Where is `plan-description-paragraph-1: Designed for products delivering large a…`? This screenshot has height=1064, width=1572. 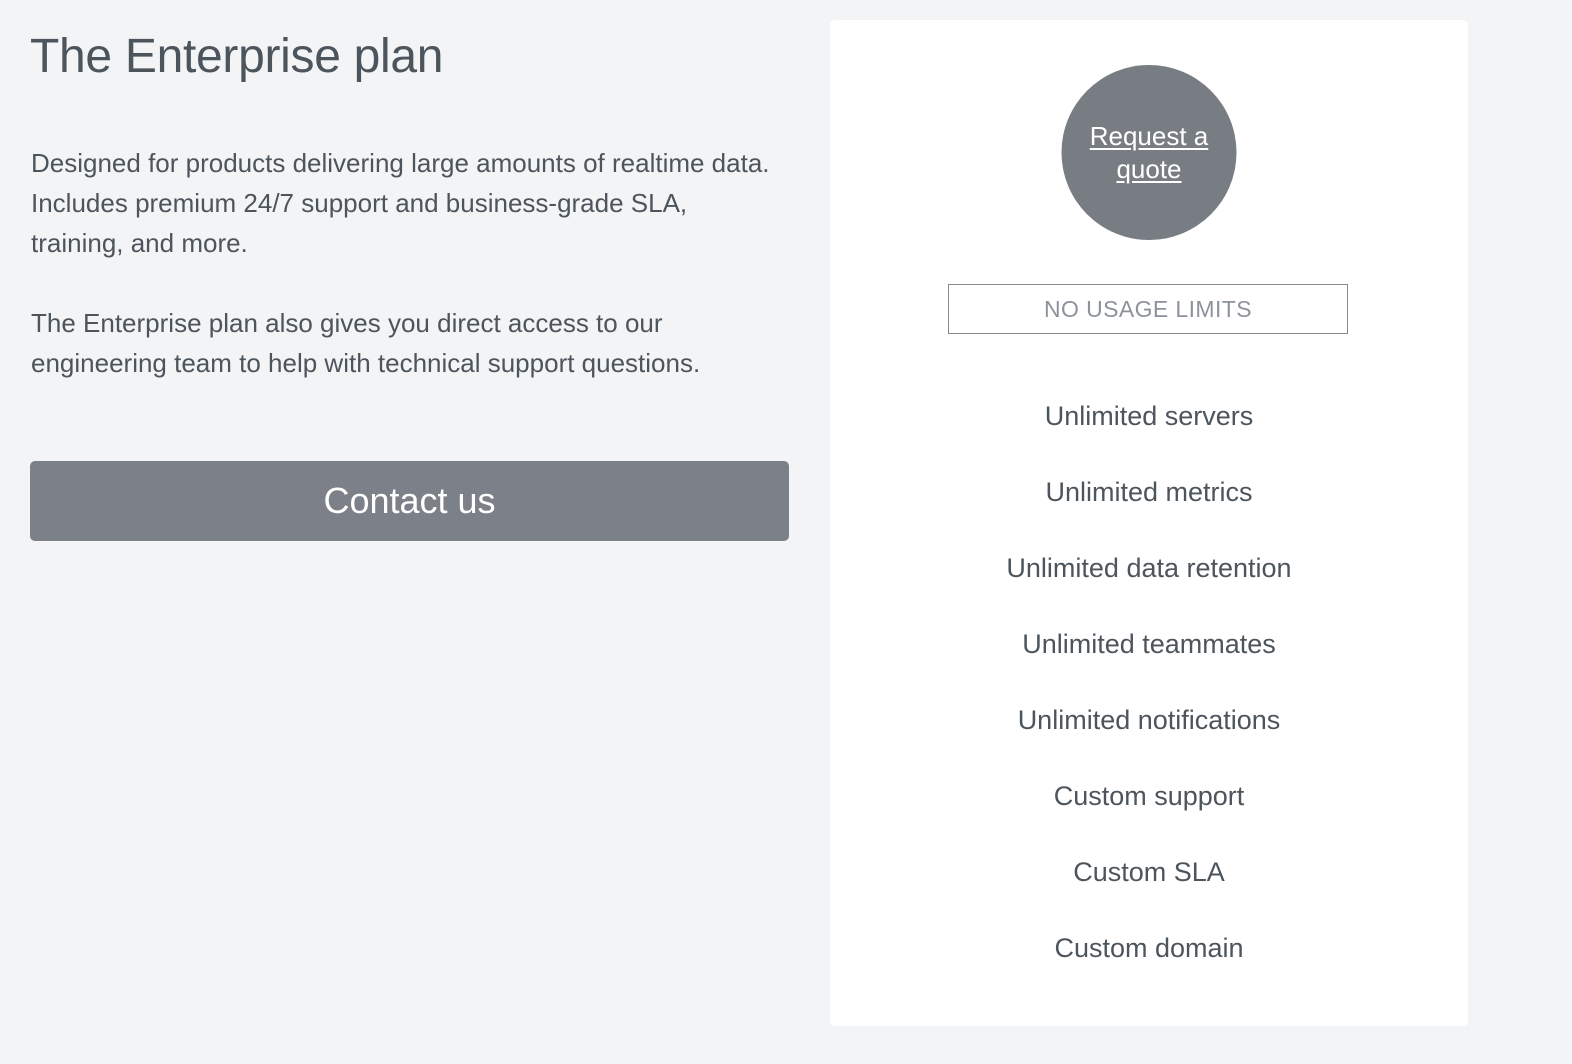
plan-description-paragraph-1: Designed for products delivering large a… is located at coordinates (400, 203).